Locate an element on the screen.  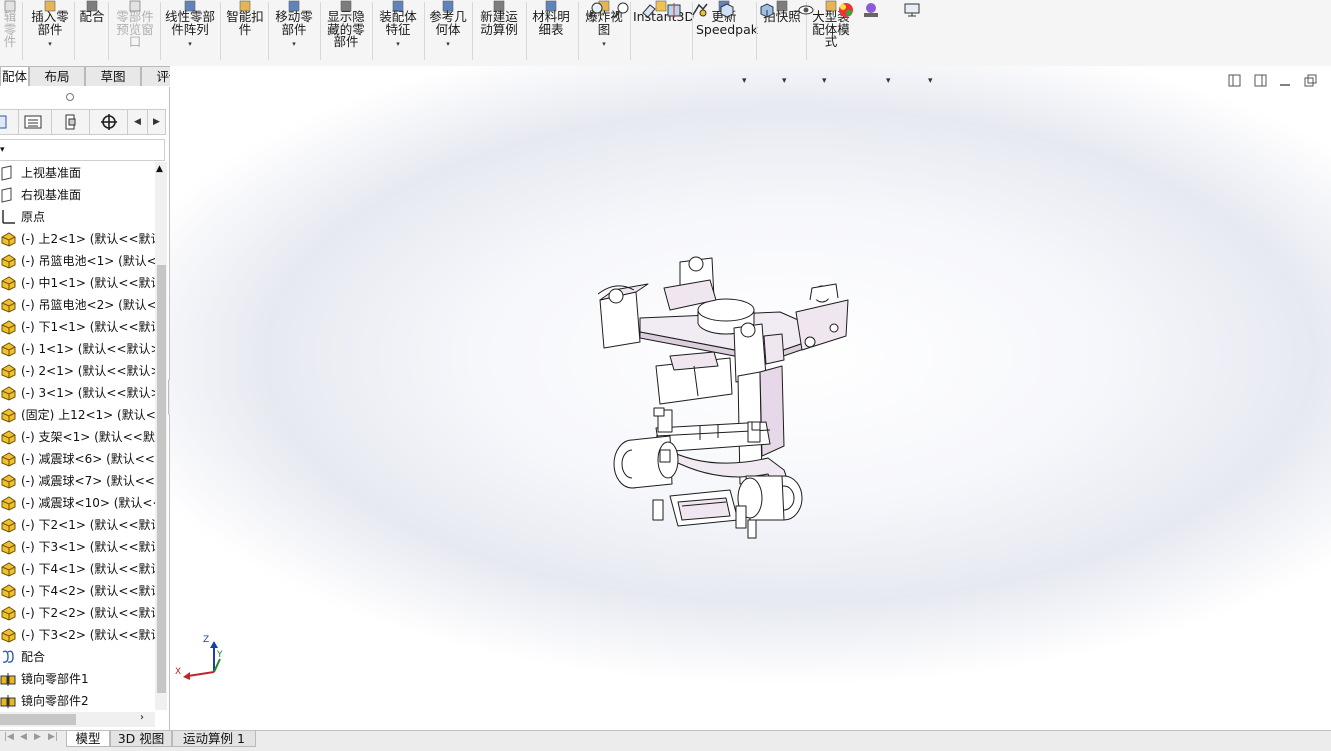
ribbon-button-7: 显示隐 藏的零 部件 is located at coordinates (346, 31).